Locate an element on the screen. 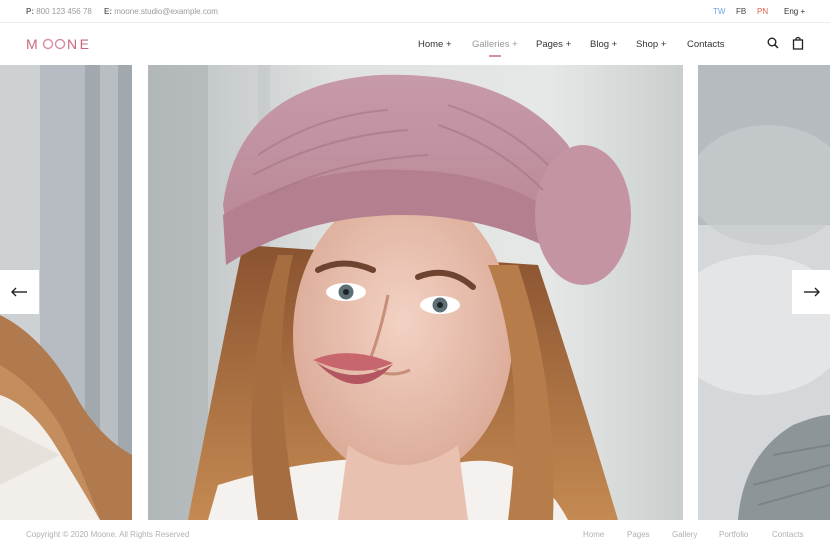 The image size is (830, 548). logo-image: M NE is located at coordinates (58, 44).